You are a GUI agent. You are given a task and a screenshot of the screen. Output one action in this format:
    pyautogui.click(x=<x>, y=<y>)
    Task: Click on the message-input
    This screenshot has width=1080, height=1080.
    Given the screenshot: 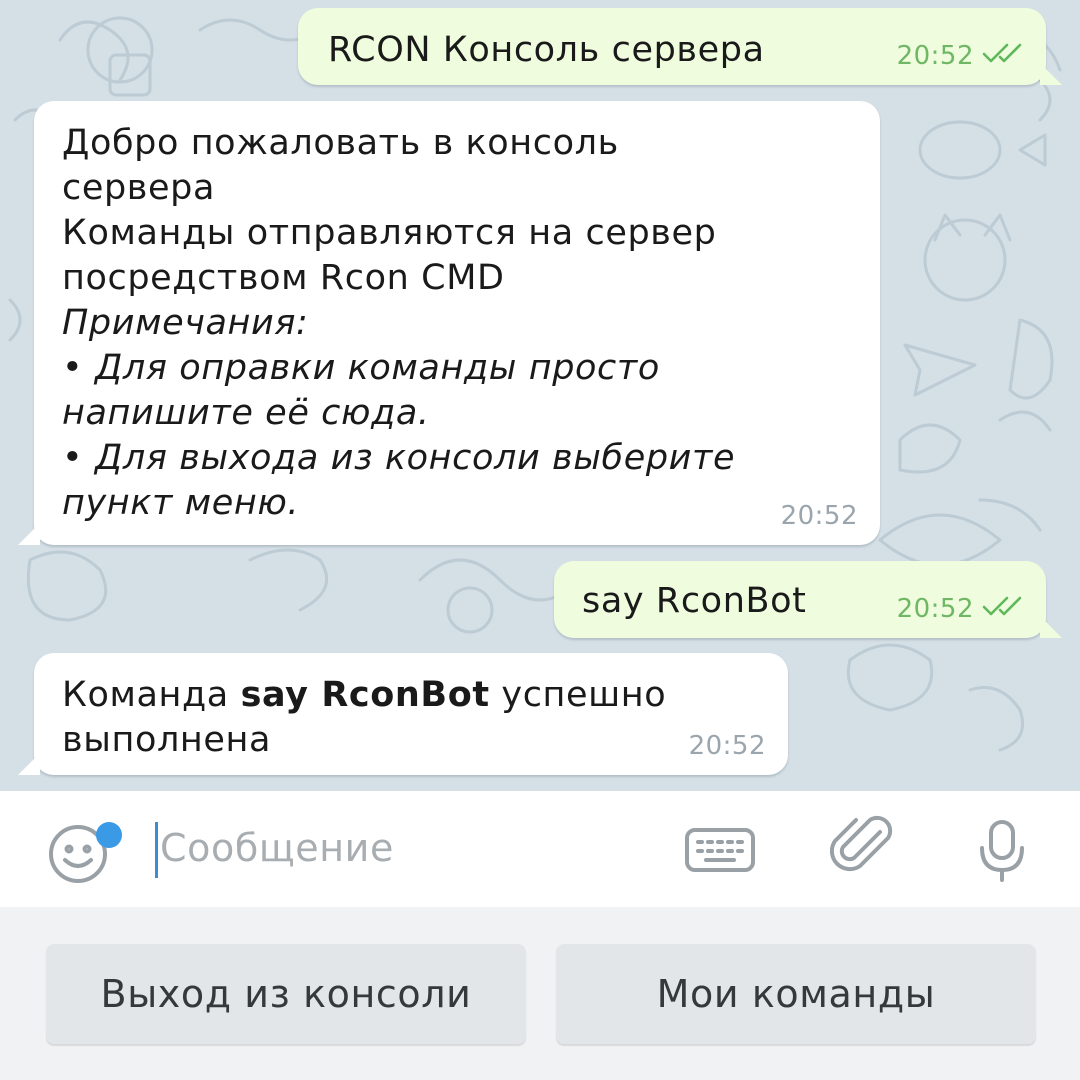 What is the action you would take?
    pyautogui.click(x=404, y=848)
    